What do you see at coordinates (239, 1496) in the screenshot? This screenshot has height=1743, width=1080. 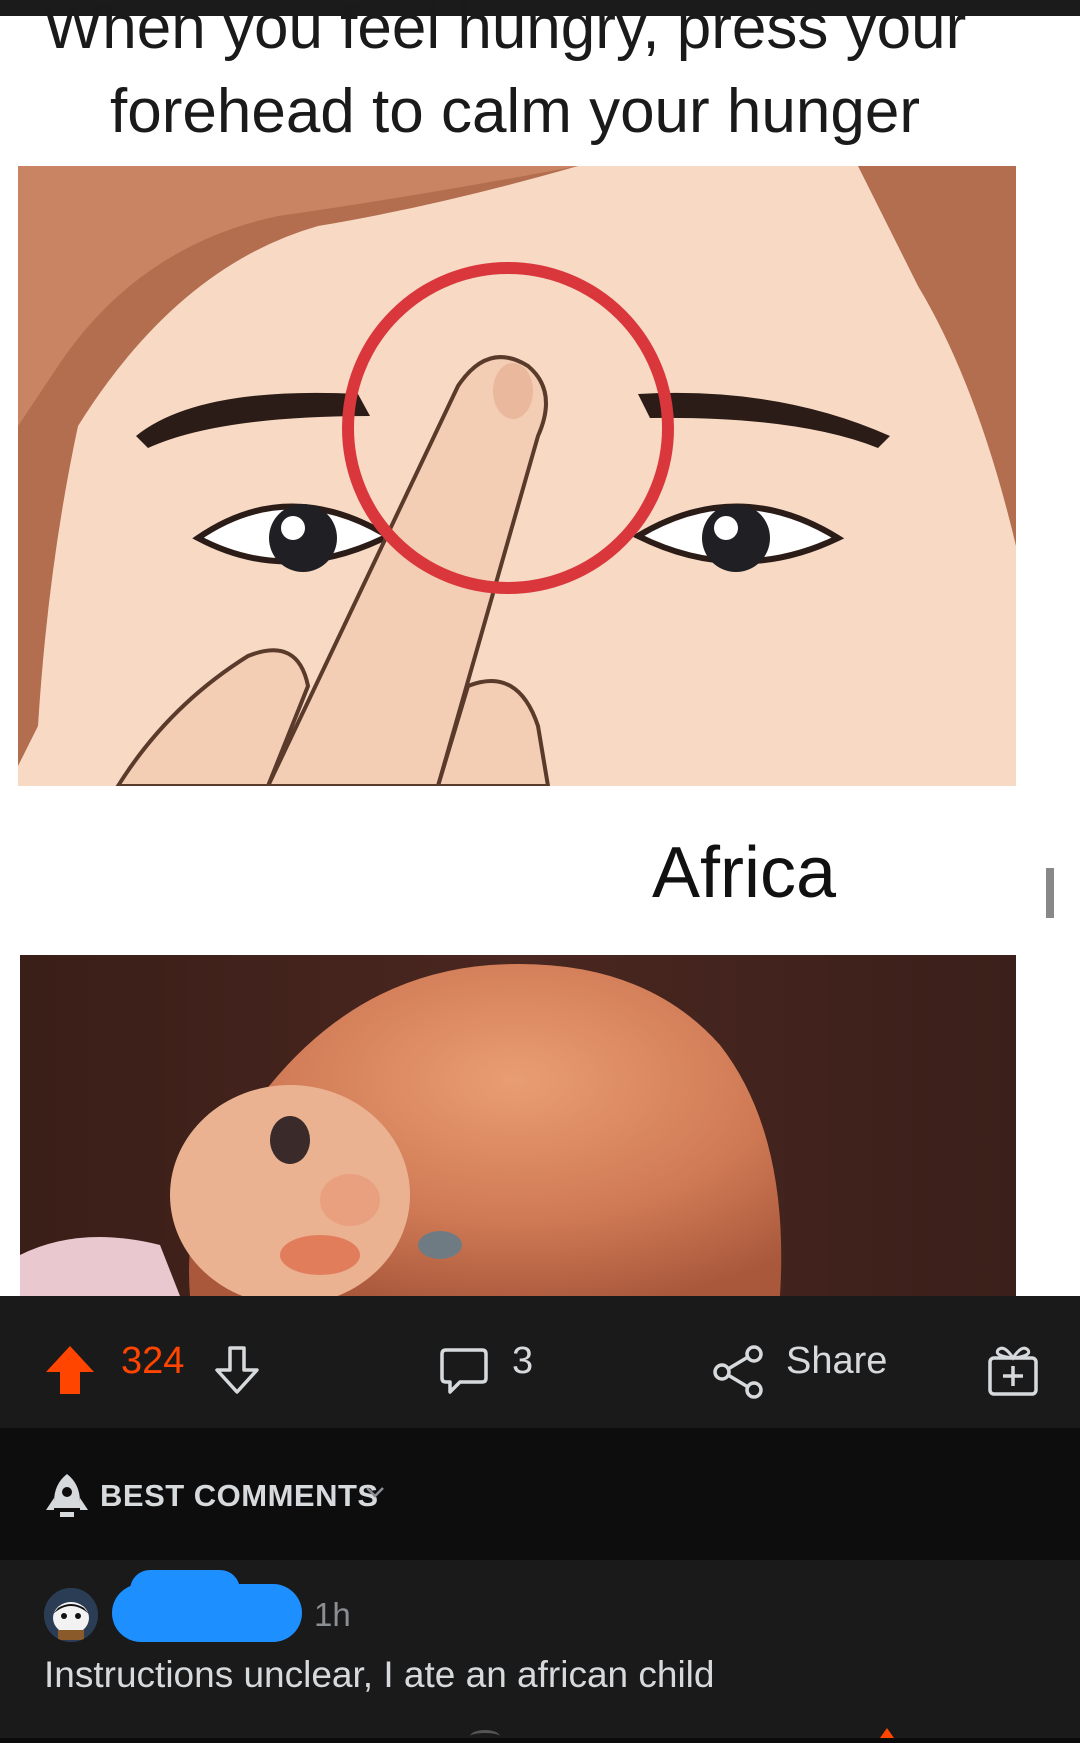 I see `sort-label: BEST COMMENTS` at bounding box center [239, 1496].